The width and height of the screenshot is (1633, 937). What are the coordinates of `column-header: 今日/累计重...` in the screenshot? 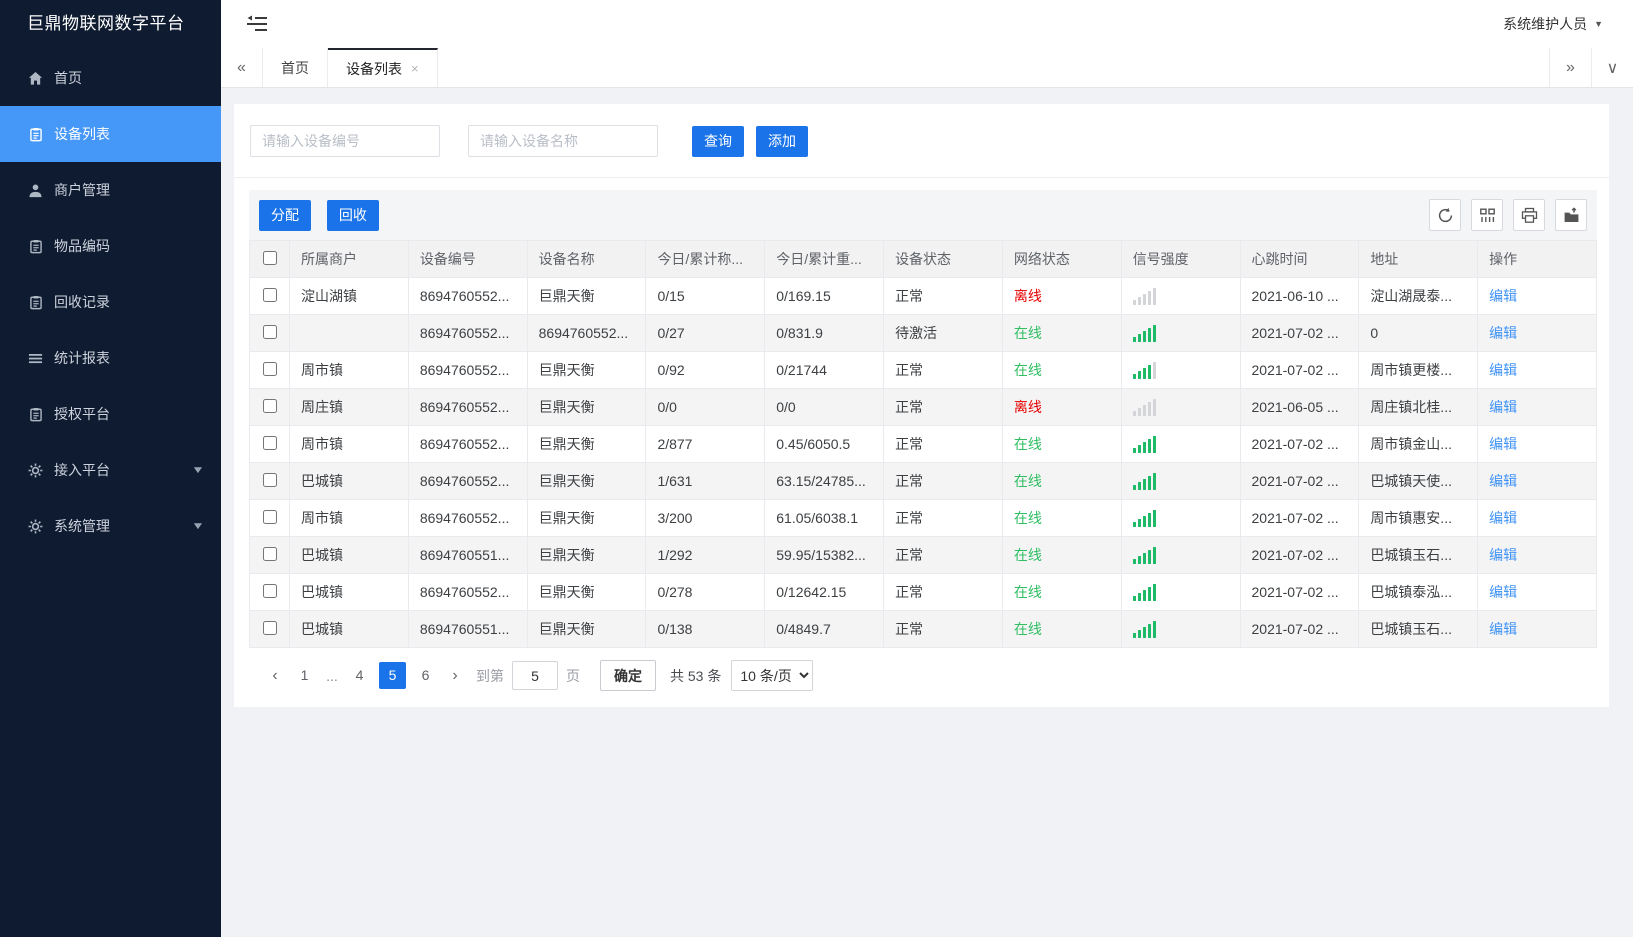 It's located at (824, 259).